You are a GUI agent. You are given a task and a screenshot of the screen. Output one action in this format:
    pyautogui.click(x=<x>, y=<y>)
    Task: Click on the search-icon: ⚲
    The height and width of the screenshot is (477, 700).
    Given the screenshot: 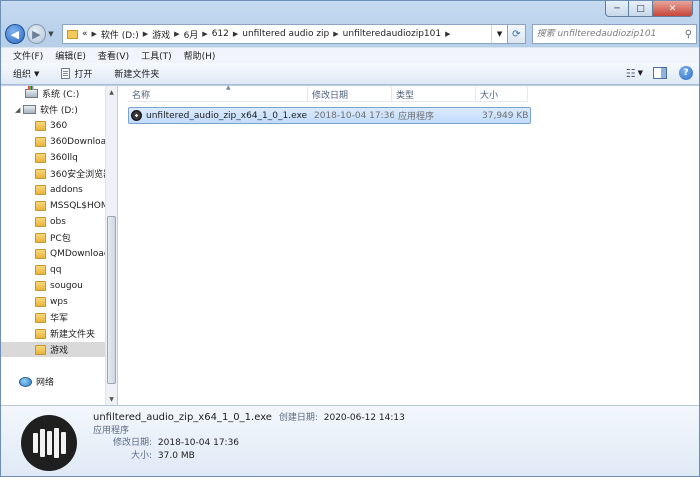 What is the action you would take?
    pyautogui.click(x=688, y=34)
    